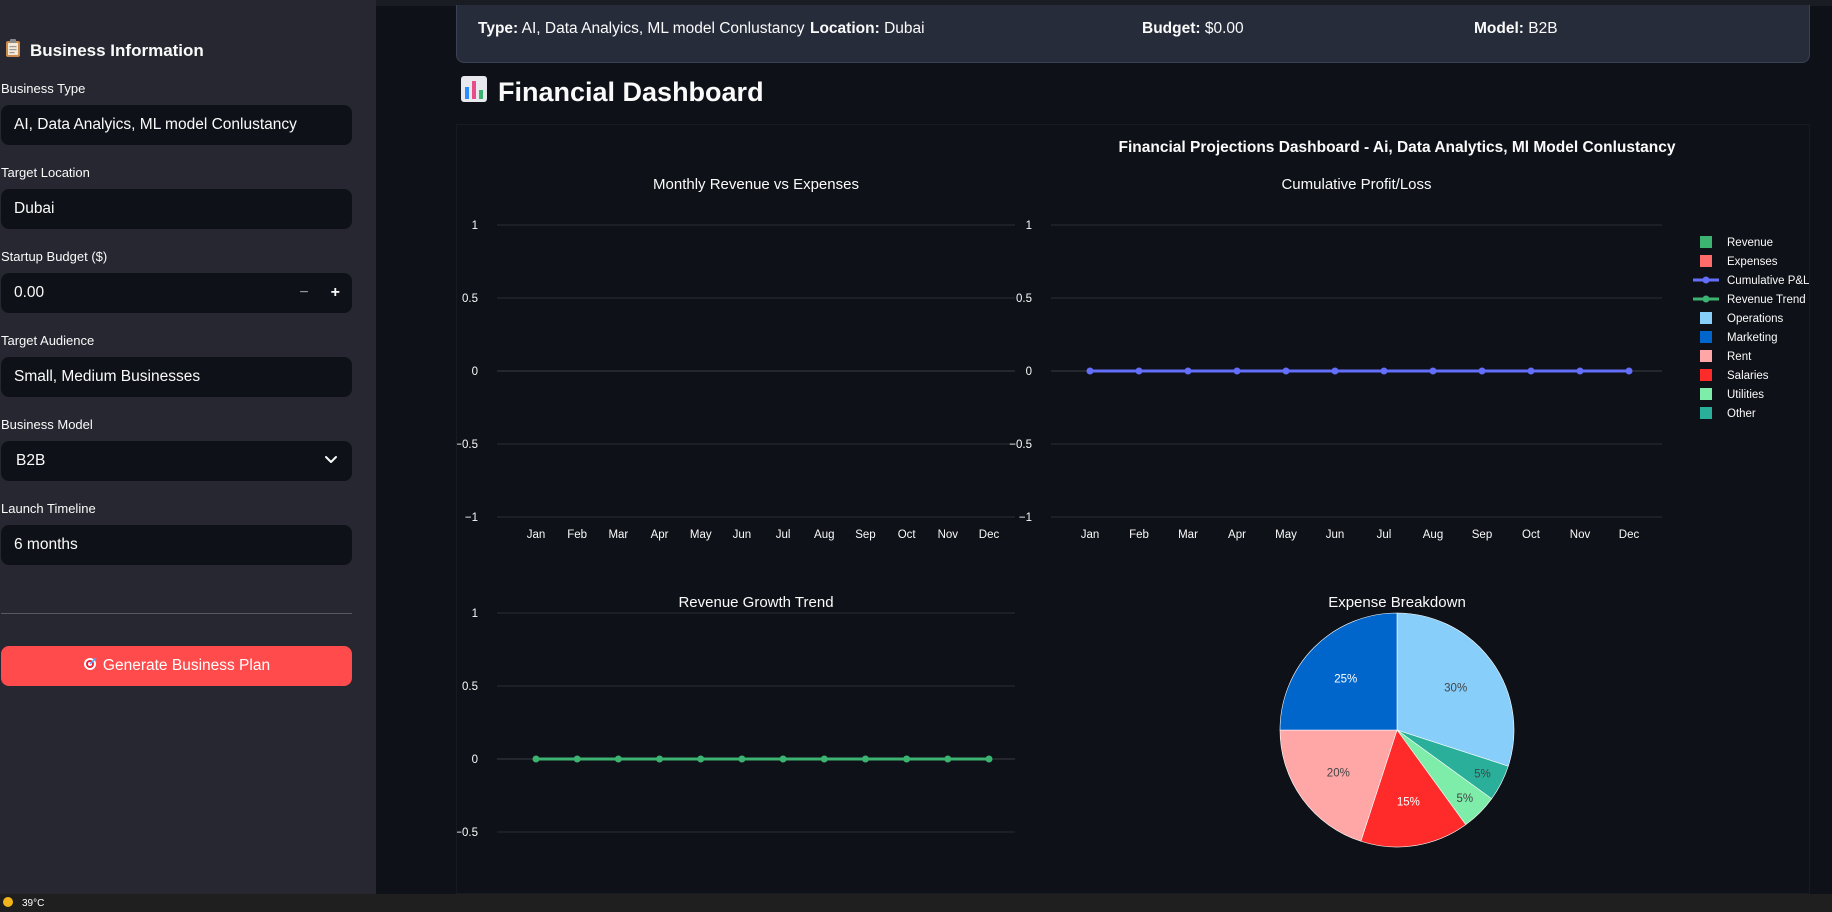 The height and width of the screenshot is (912, 1832). What do you see at coordinates (1025, 518) in the screenshot?
I see `y-tick-label: −1` at bounding box center [1025, 518].